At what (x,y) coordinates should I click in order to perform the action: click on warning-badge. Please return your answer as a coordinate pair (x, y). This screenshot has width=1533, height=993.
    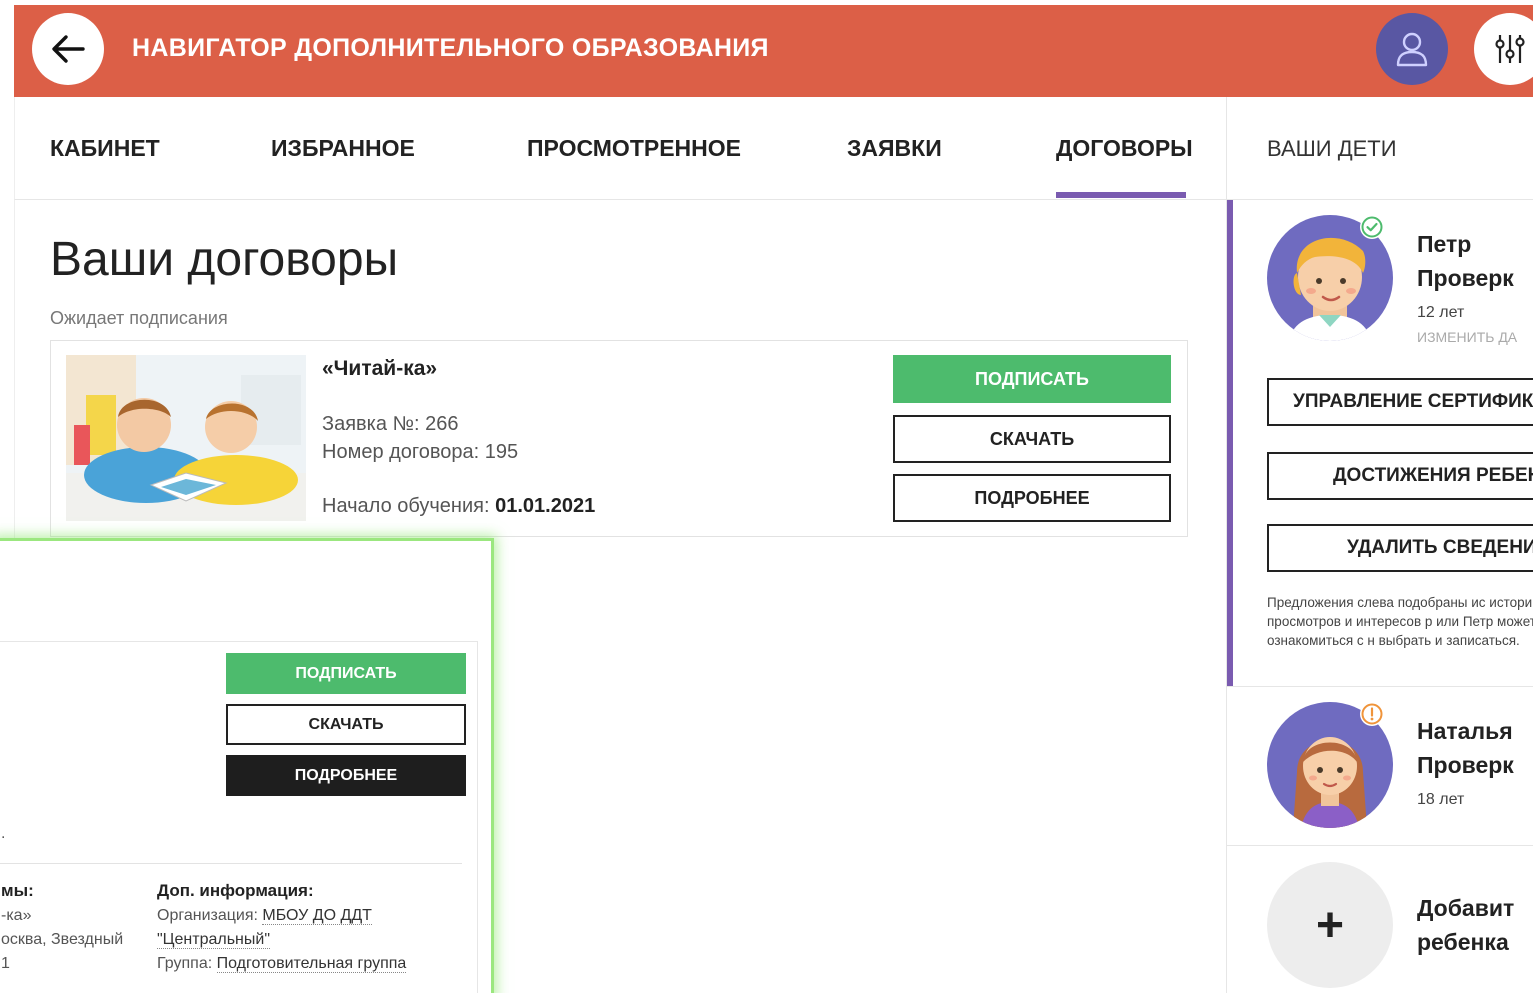
    Looking at the image, I should click on (1372, 714).